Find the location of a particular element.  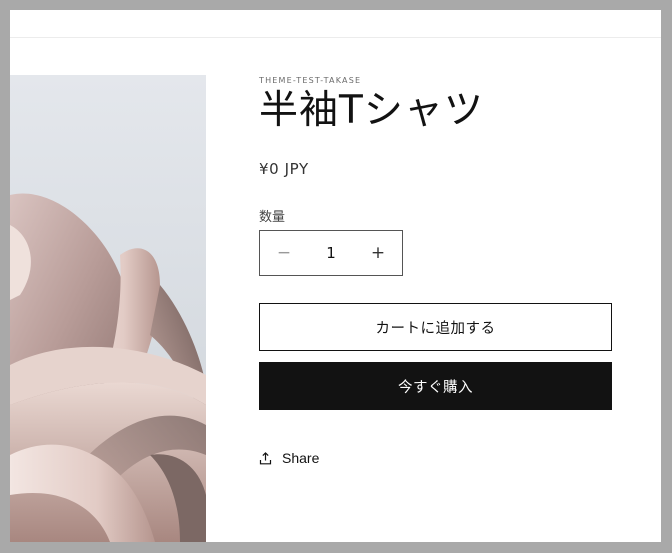

quantity-increase-button: + is located at coordinates (378, 253).